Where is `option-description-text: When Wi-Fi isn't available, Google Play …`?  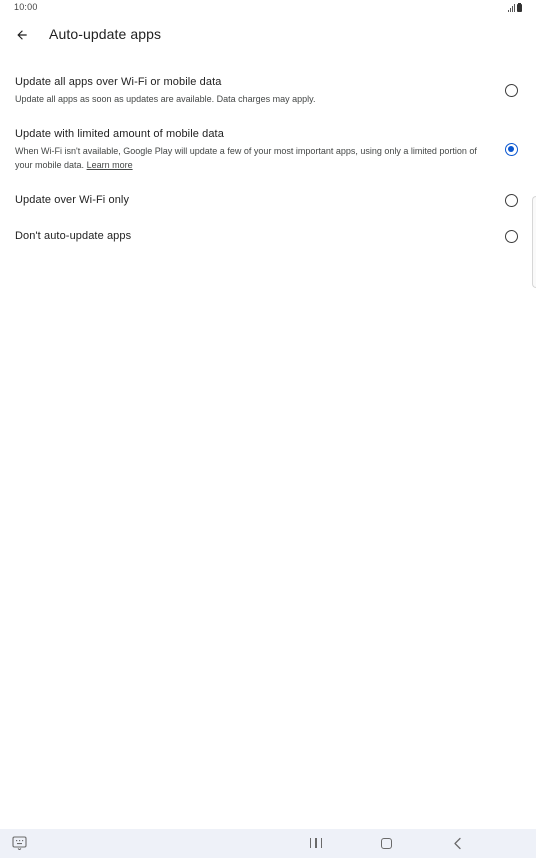
option-description-text: When Wi-Fi isn't available, Google Play … is located at coordinates (246, 158).